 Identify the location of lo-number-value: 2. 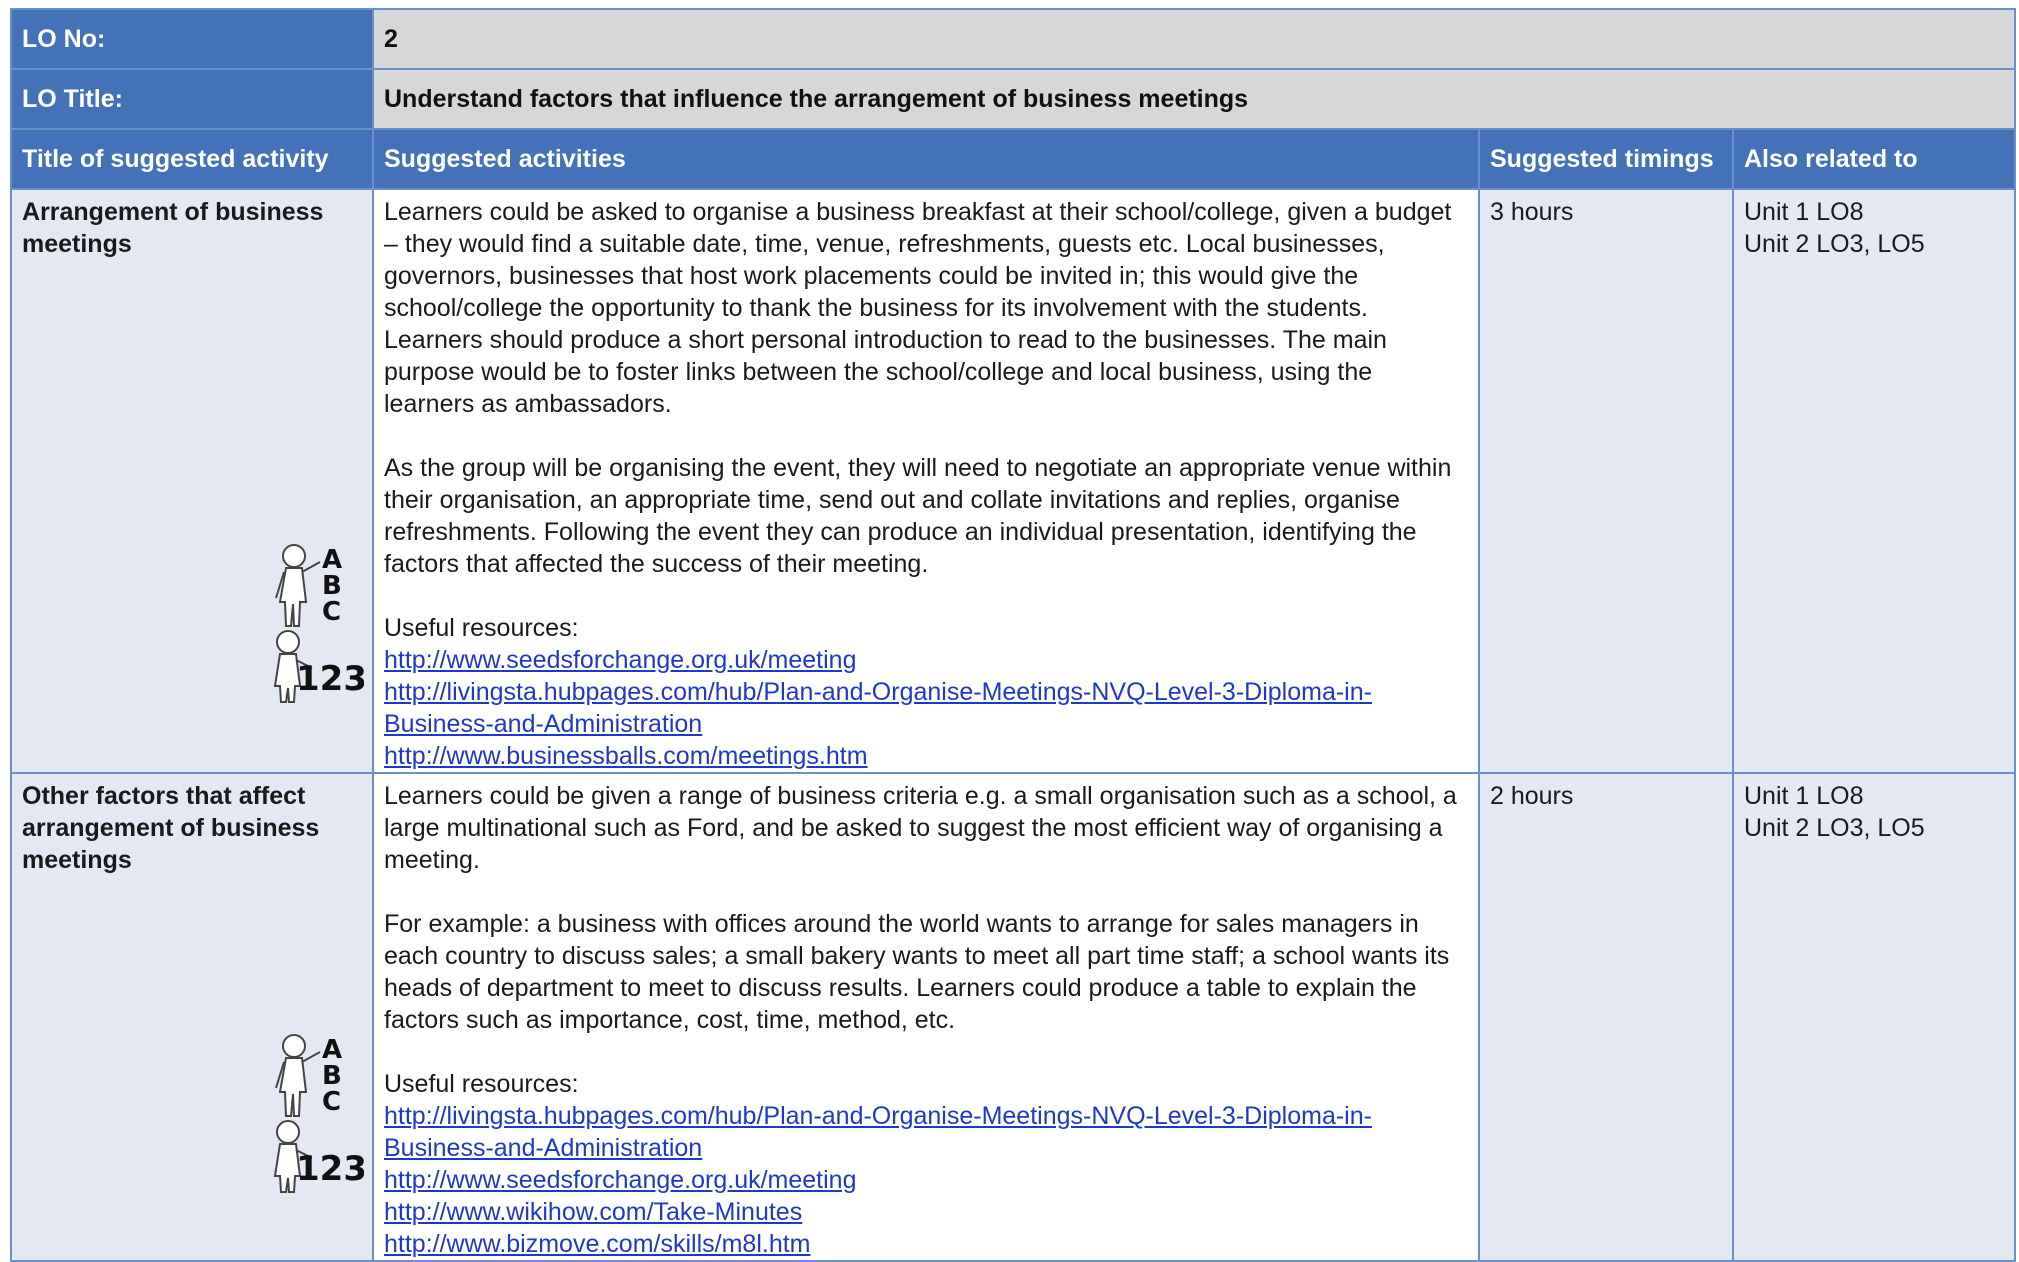
(1194, 39).